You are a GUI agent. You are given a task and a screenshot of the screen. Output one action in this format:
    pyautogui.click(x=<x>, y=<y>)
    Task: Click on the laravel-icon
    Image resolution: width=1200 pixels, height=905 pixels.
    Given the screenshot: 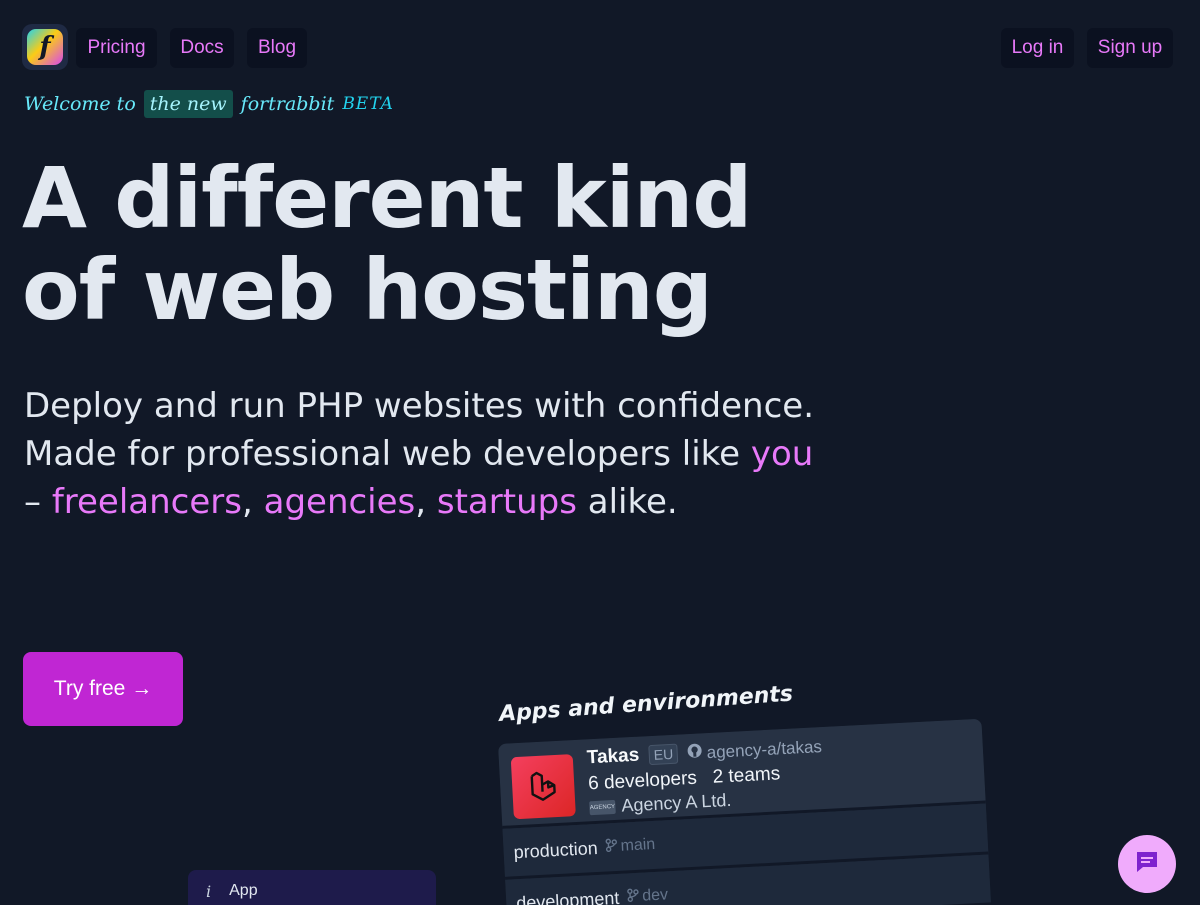 What is the action you would take?
    pyautogui.click(x=543, y=787)
    